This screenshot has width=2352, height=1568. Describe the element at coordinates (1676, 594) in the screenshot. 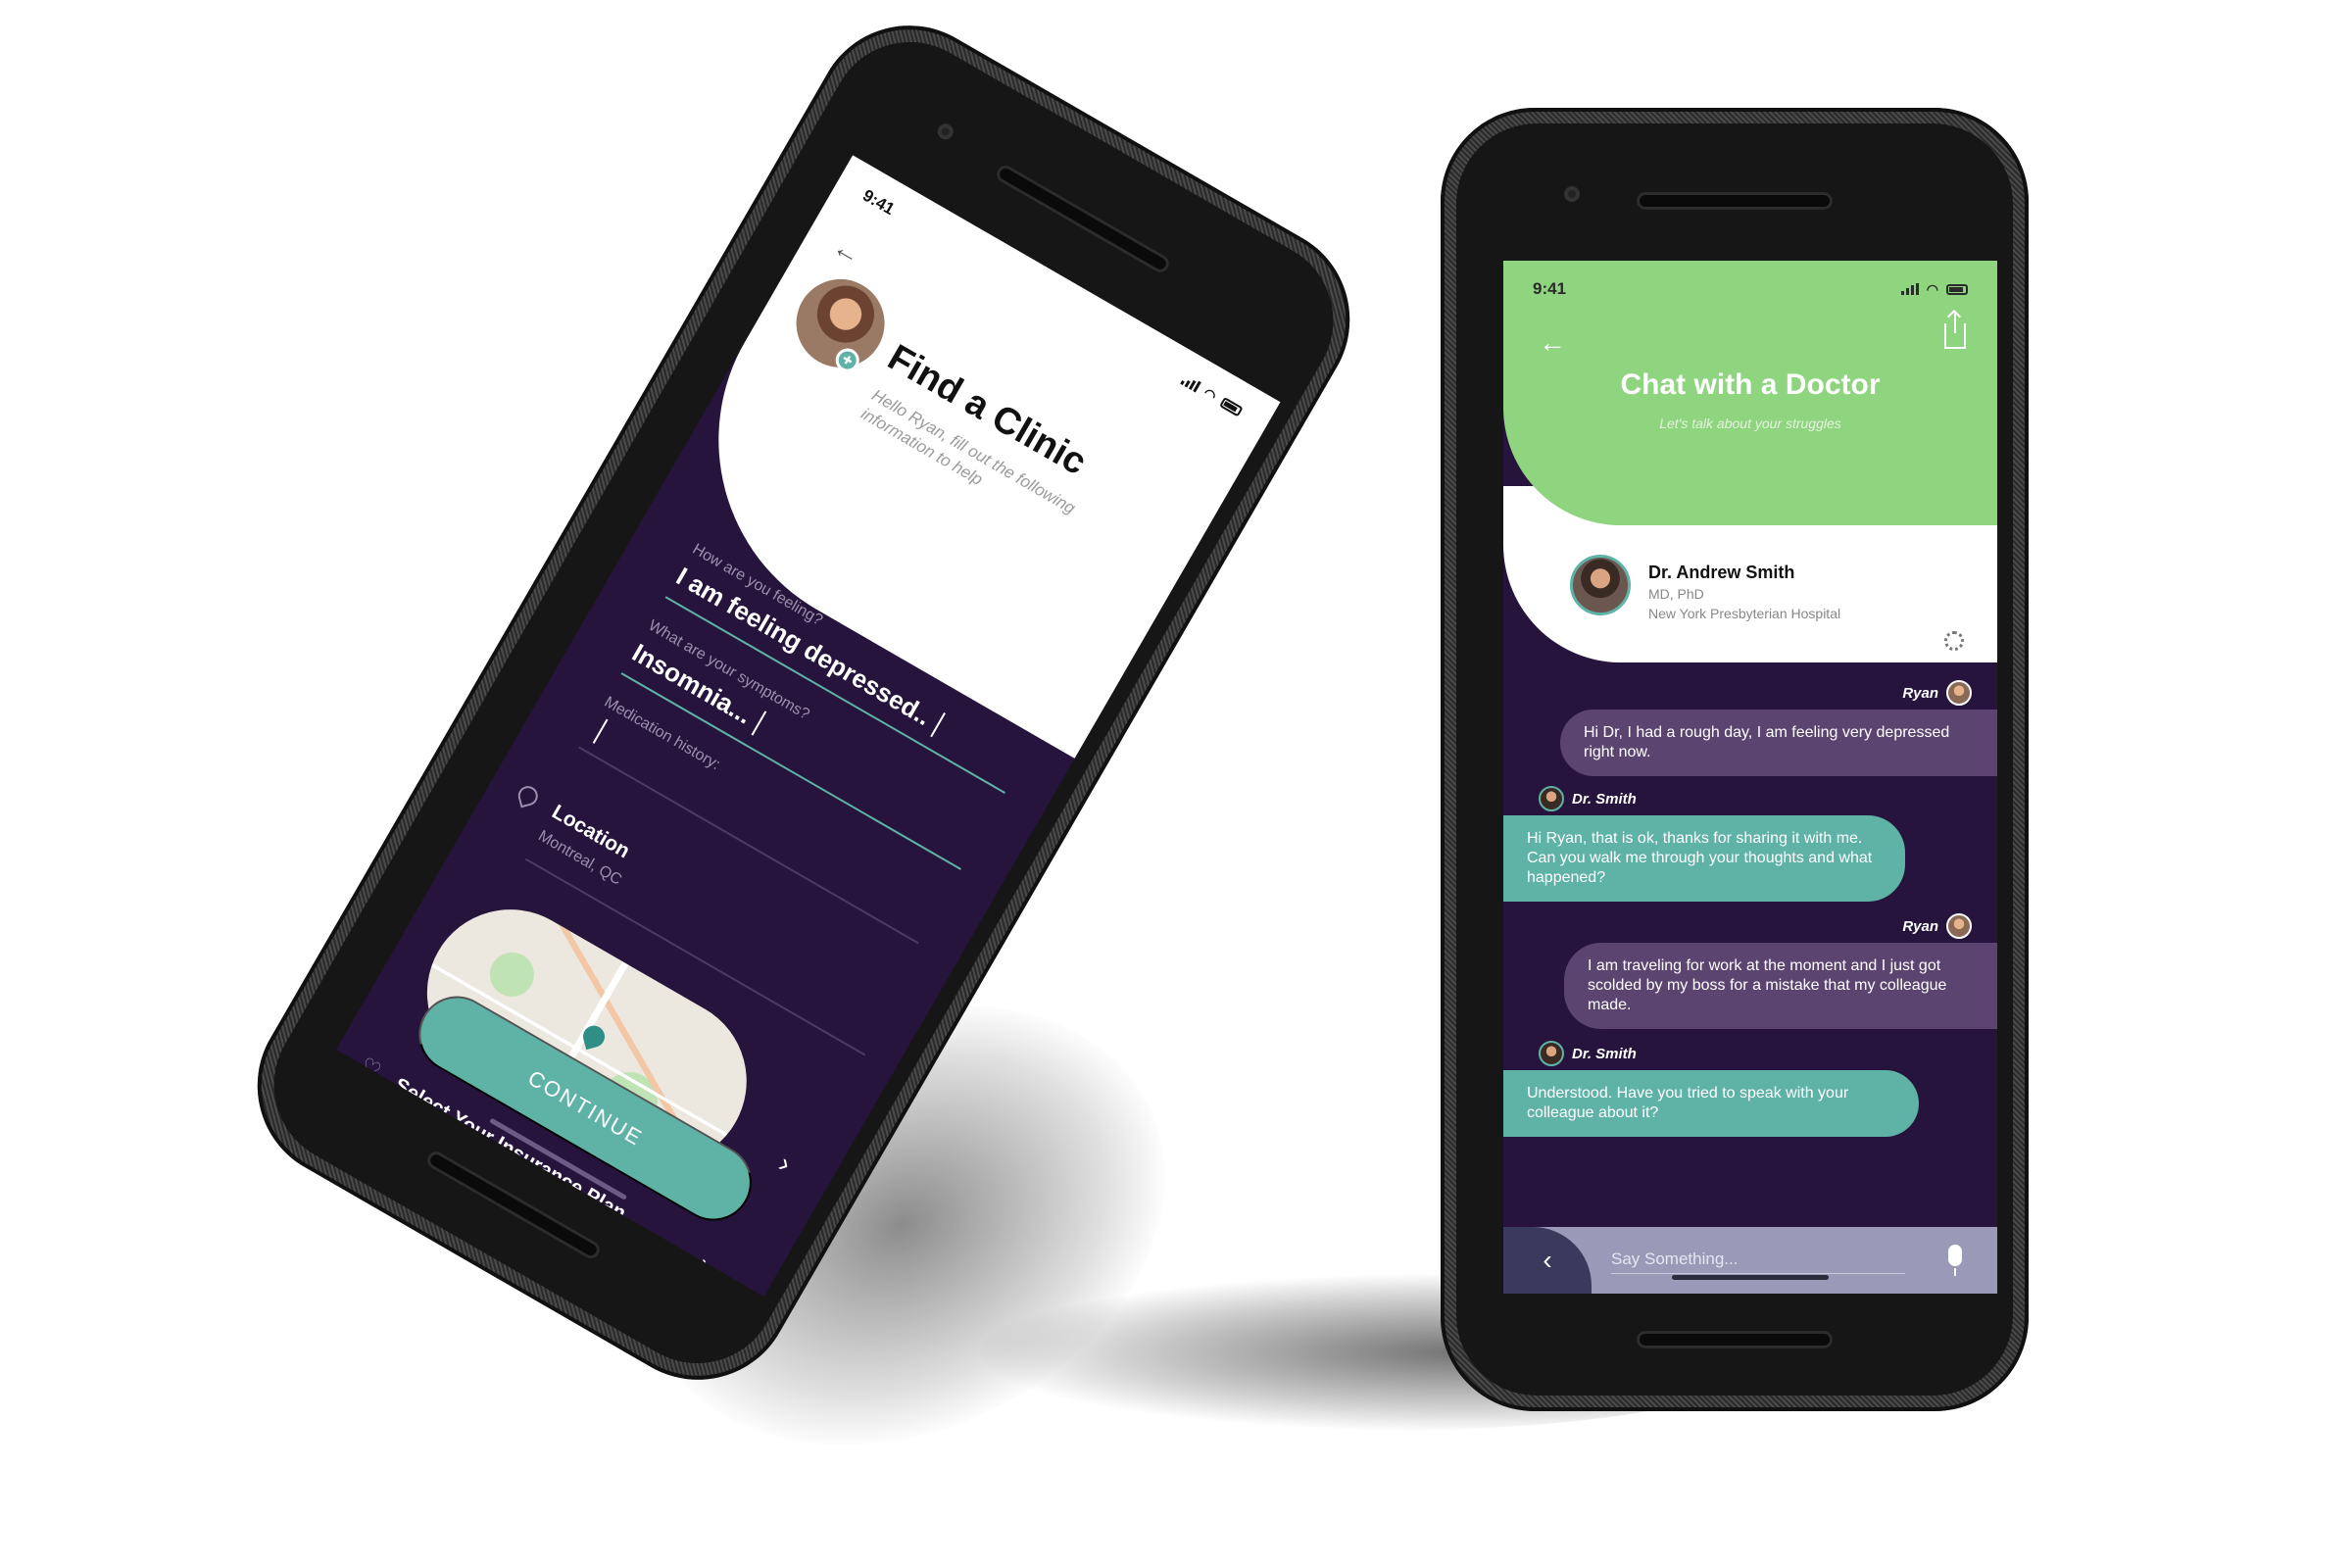

I see `doctor-degree: MD, PhD` at that location.